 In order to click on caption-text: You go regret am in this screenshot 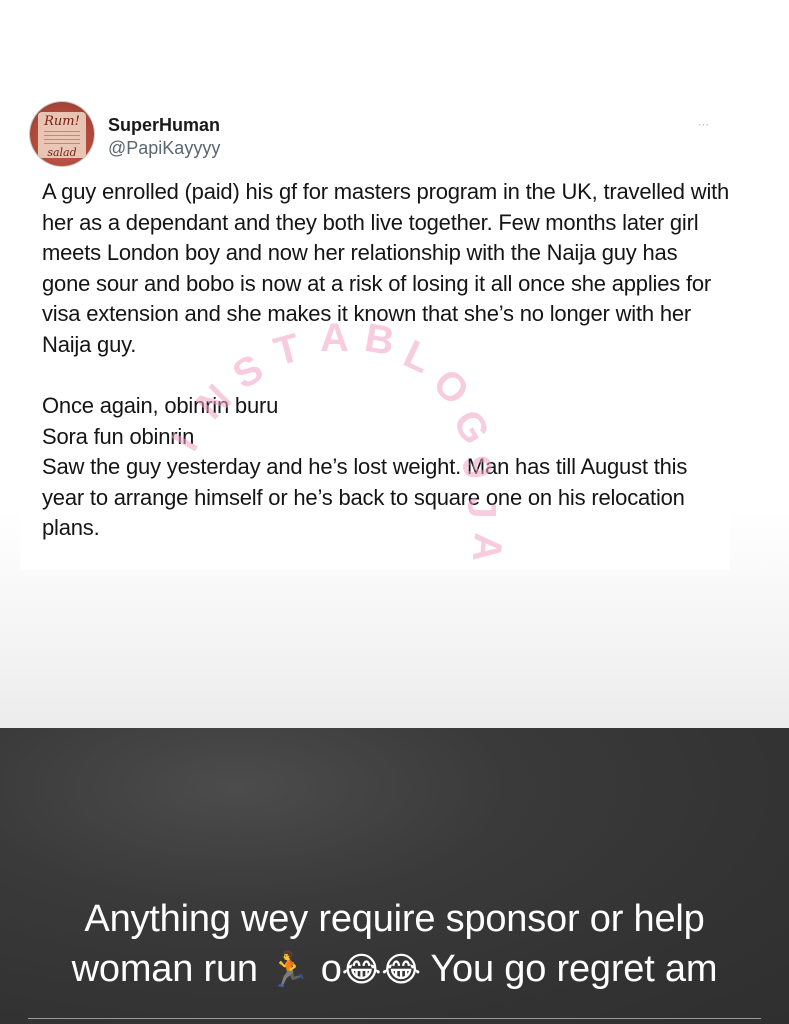, I will do `click(574, 969)`.